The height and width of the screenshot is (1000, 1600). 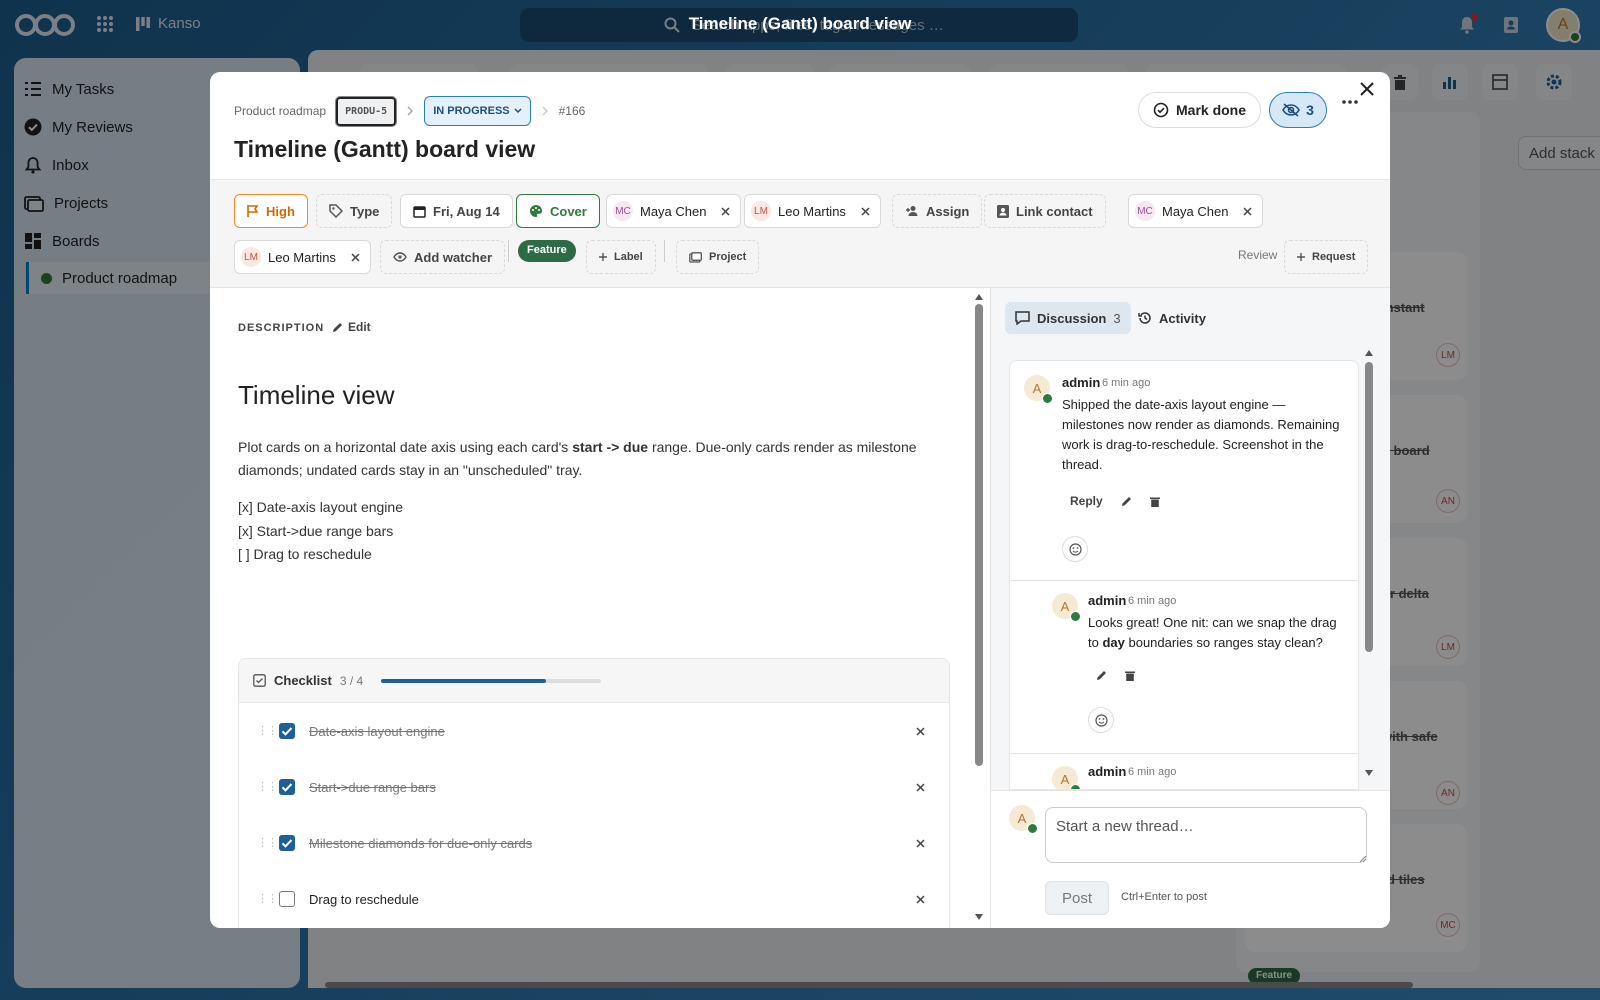 What do you see at coordinates (695, 257) in the screenshot?
I see `folder-icon` at bounding box center [695, 257].